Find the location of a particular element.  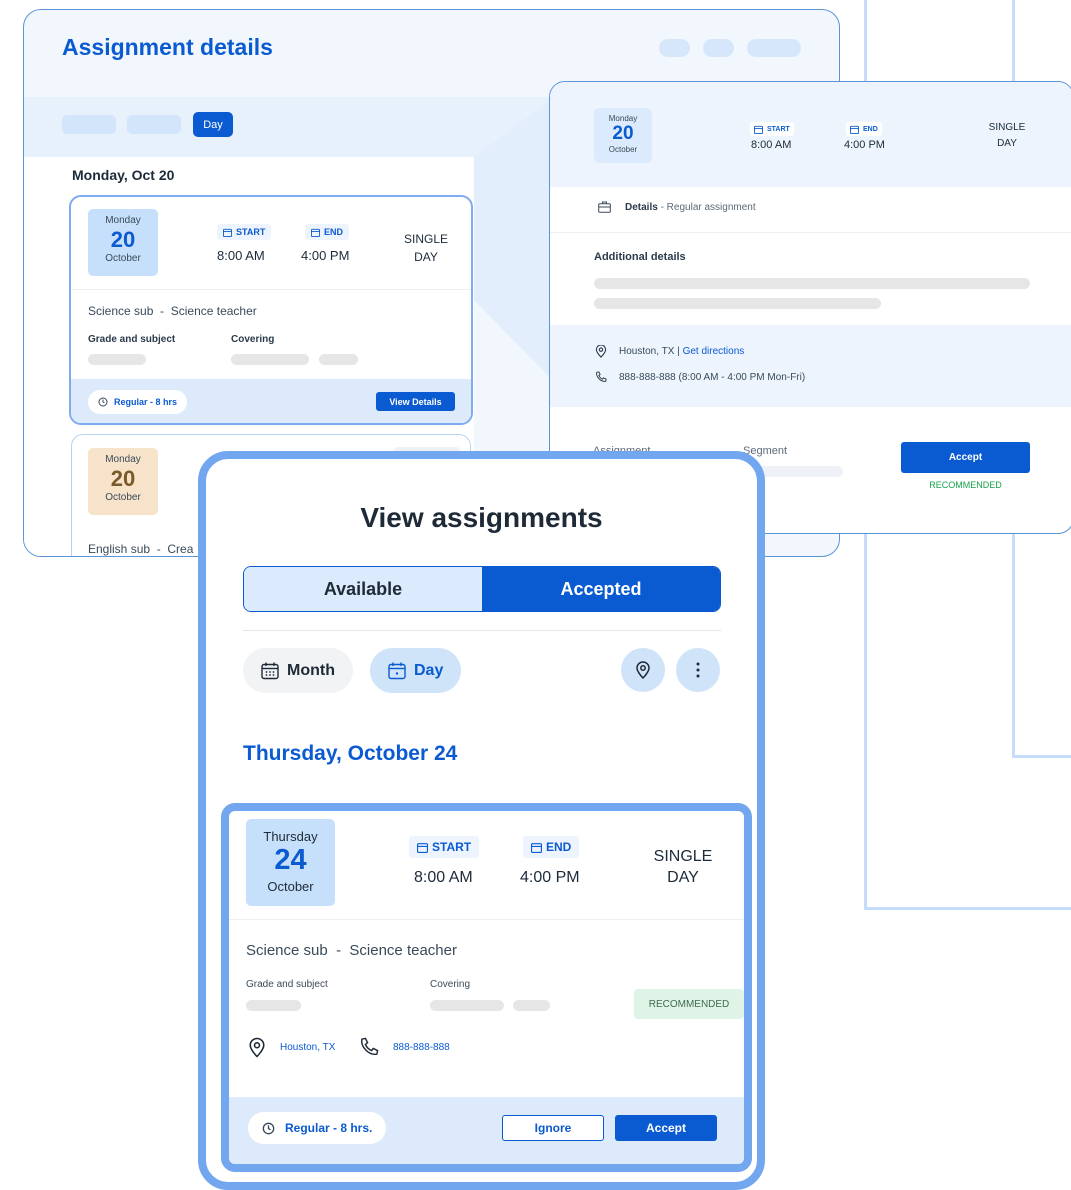

date-heading: Thursday, October 24 is located at coordinates (350, 753).